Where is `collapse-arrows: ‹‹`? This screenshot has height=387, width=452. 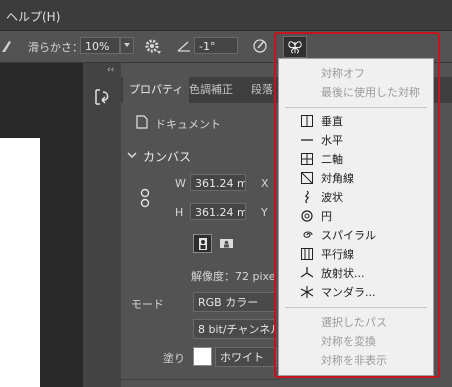 collapse-arrows: ‹‹ is located at coordinates (110, 70).